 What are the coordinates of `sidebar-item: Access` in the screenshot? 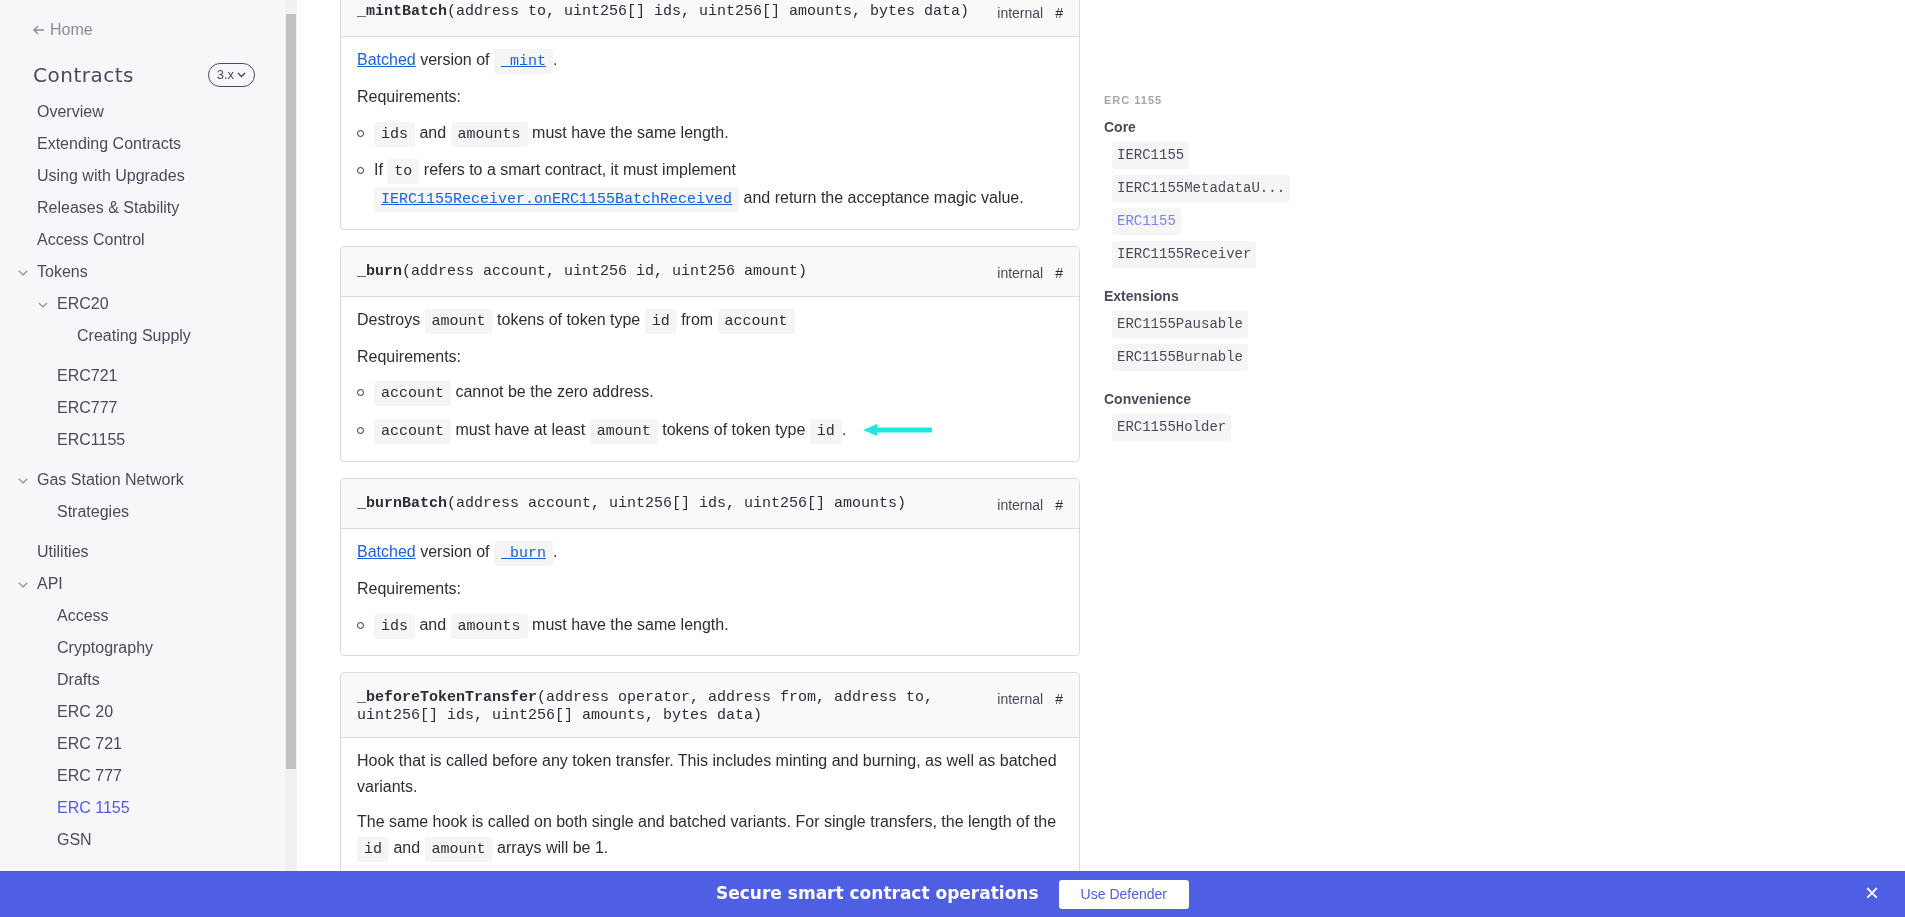 It's located at (142, 616).